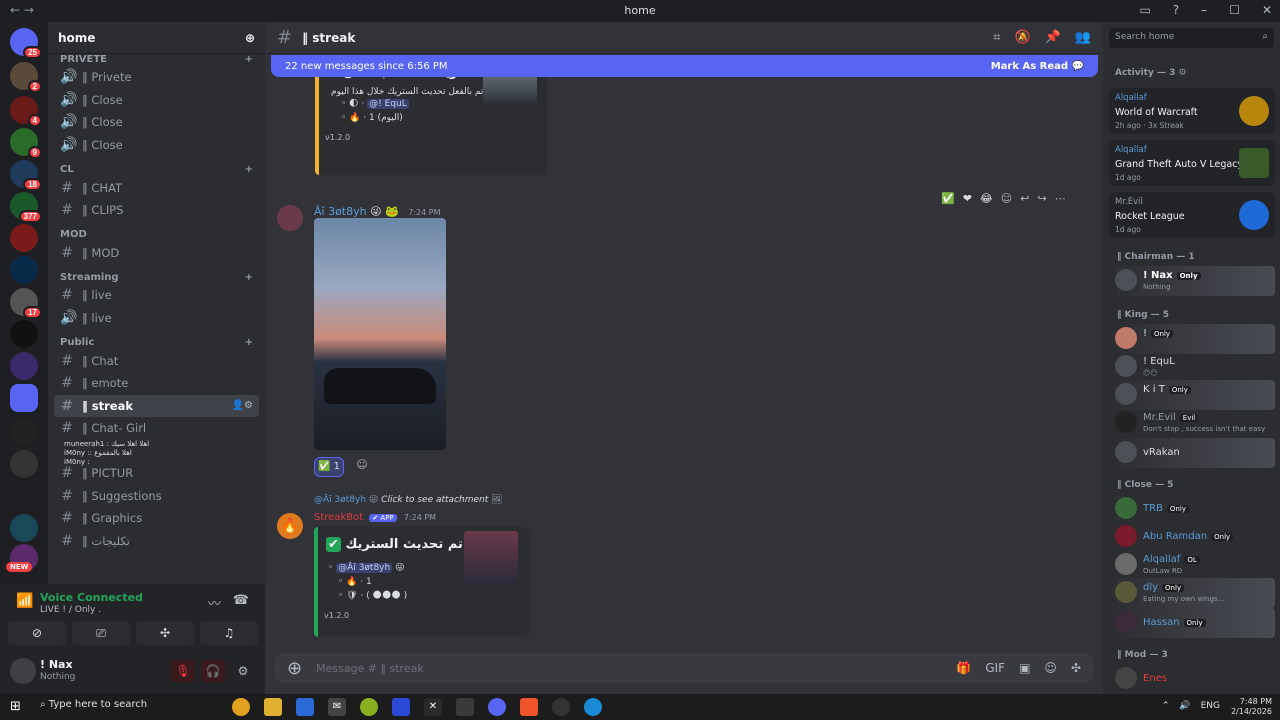  Describe the element at coordinates (93, 704) in the screenshot. I see `taskbar-search: ⌕ Type here to search` at that location.